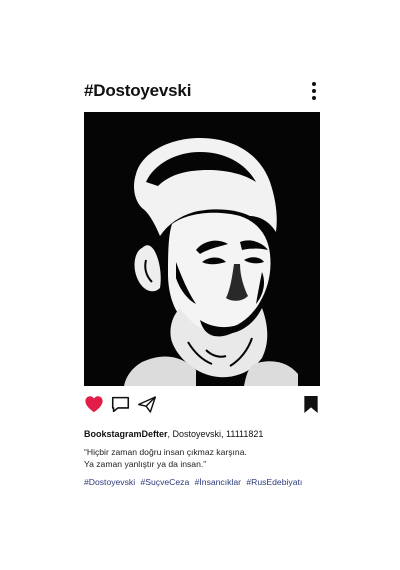  Describe the element at coordinates (145, 464) in the screenshot. I see `caption-line: Ya zaman yanlıştır ya da insan.”` at that location.